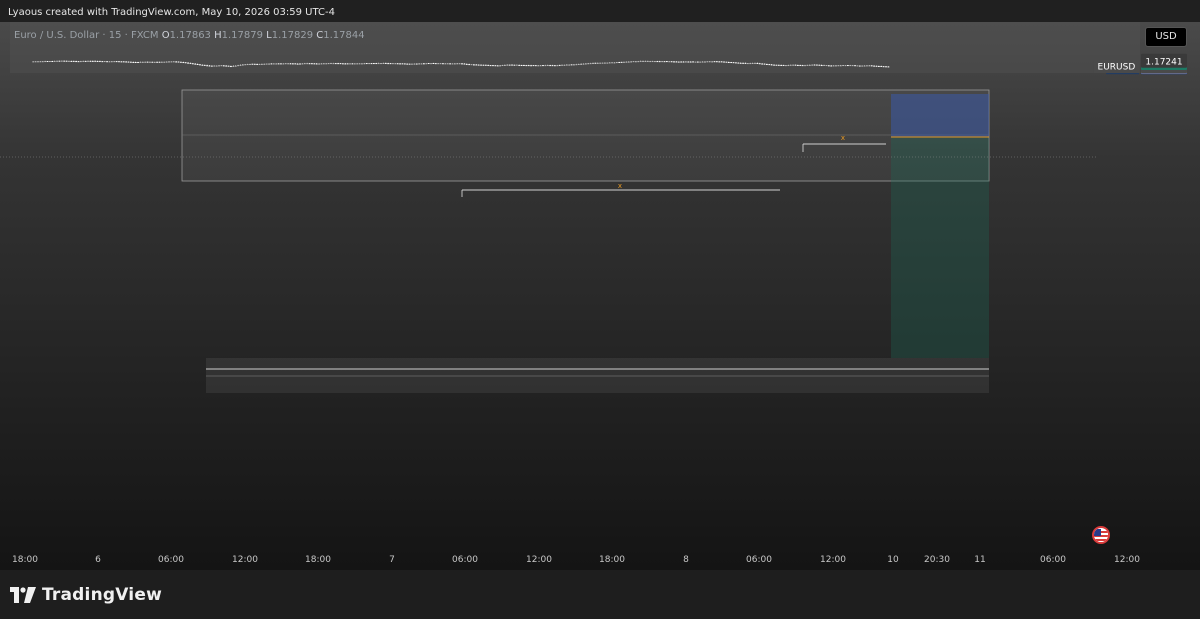 The height and width of the screenshot is (619, 1200). What do you see at coordinates (940, 115) in the screenshot?
I see `target-zone` at bounding box center [940, 115].